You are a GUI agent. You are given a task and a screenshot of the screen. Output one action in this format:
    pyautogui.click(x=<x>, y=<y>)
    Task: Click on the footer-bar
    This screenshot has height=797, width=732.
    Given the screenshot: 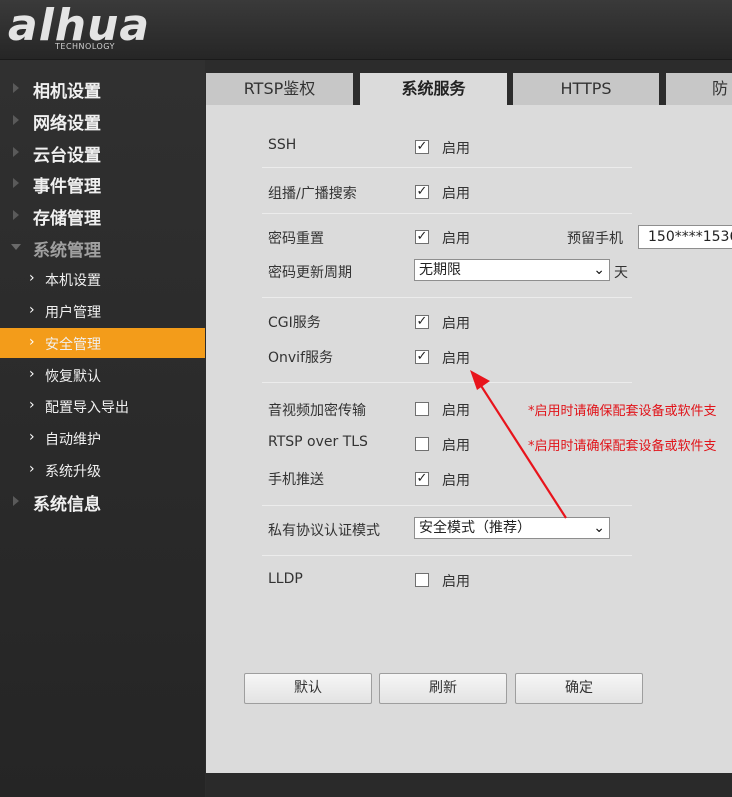 What is the action you would take?
    pyautogui.click(x=469, y=785)
    